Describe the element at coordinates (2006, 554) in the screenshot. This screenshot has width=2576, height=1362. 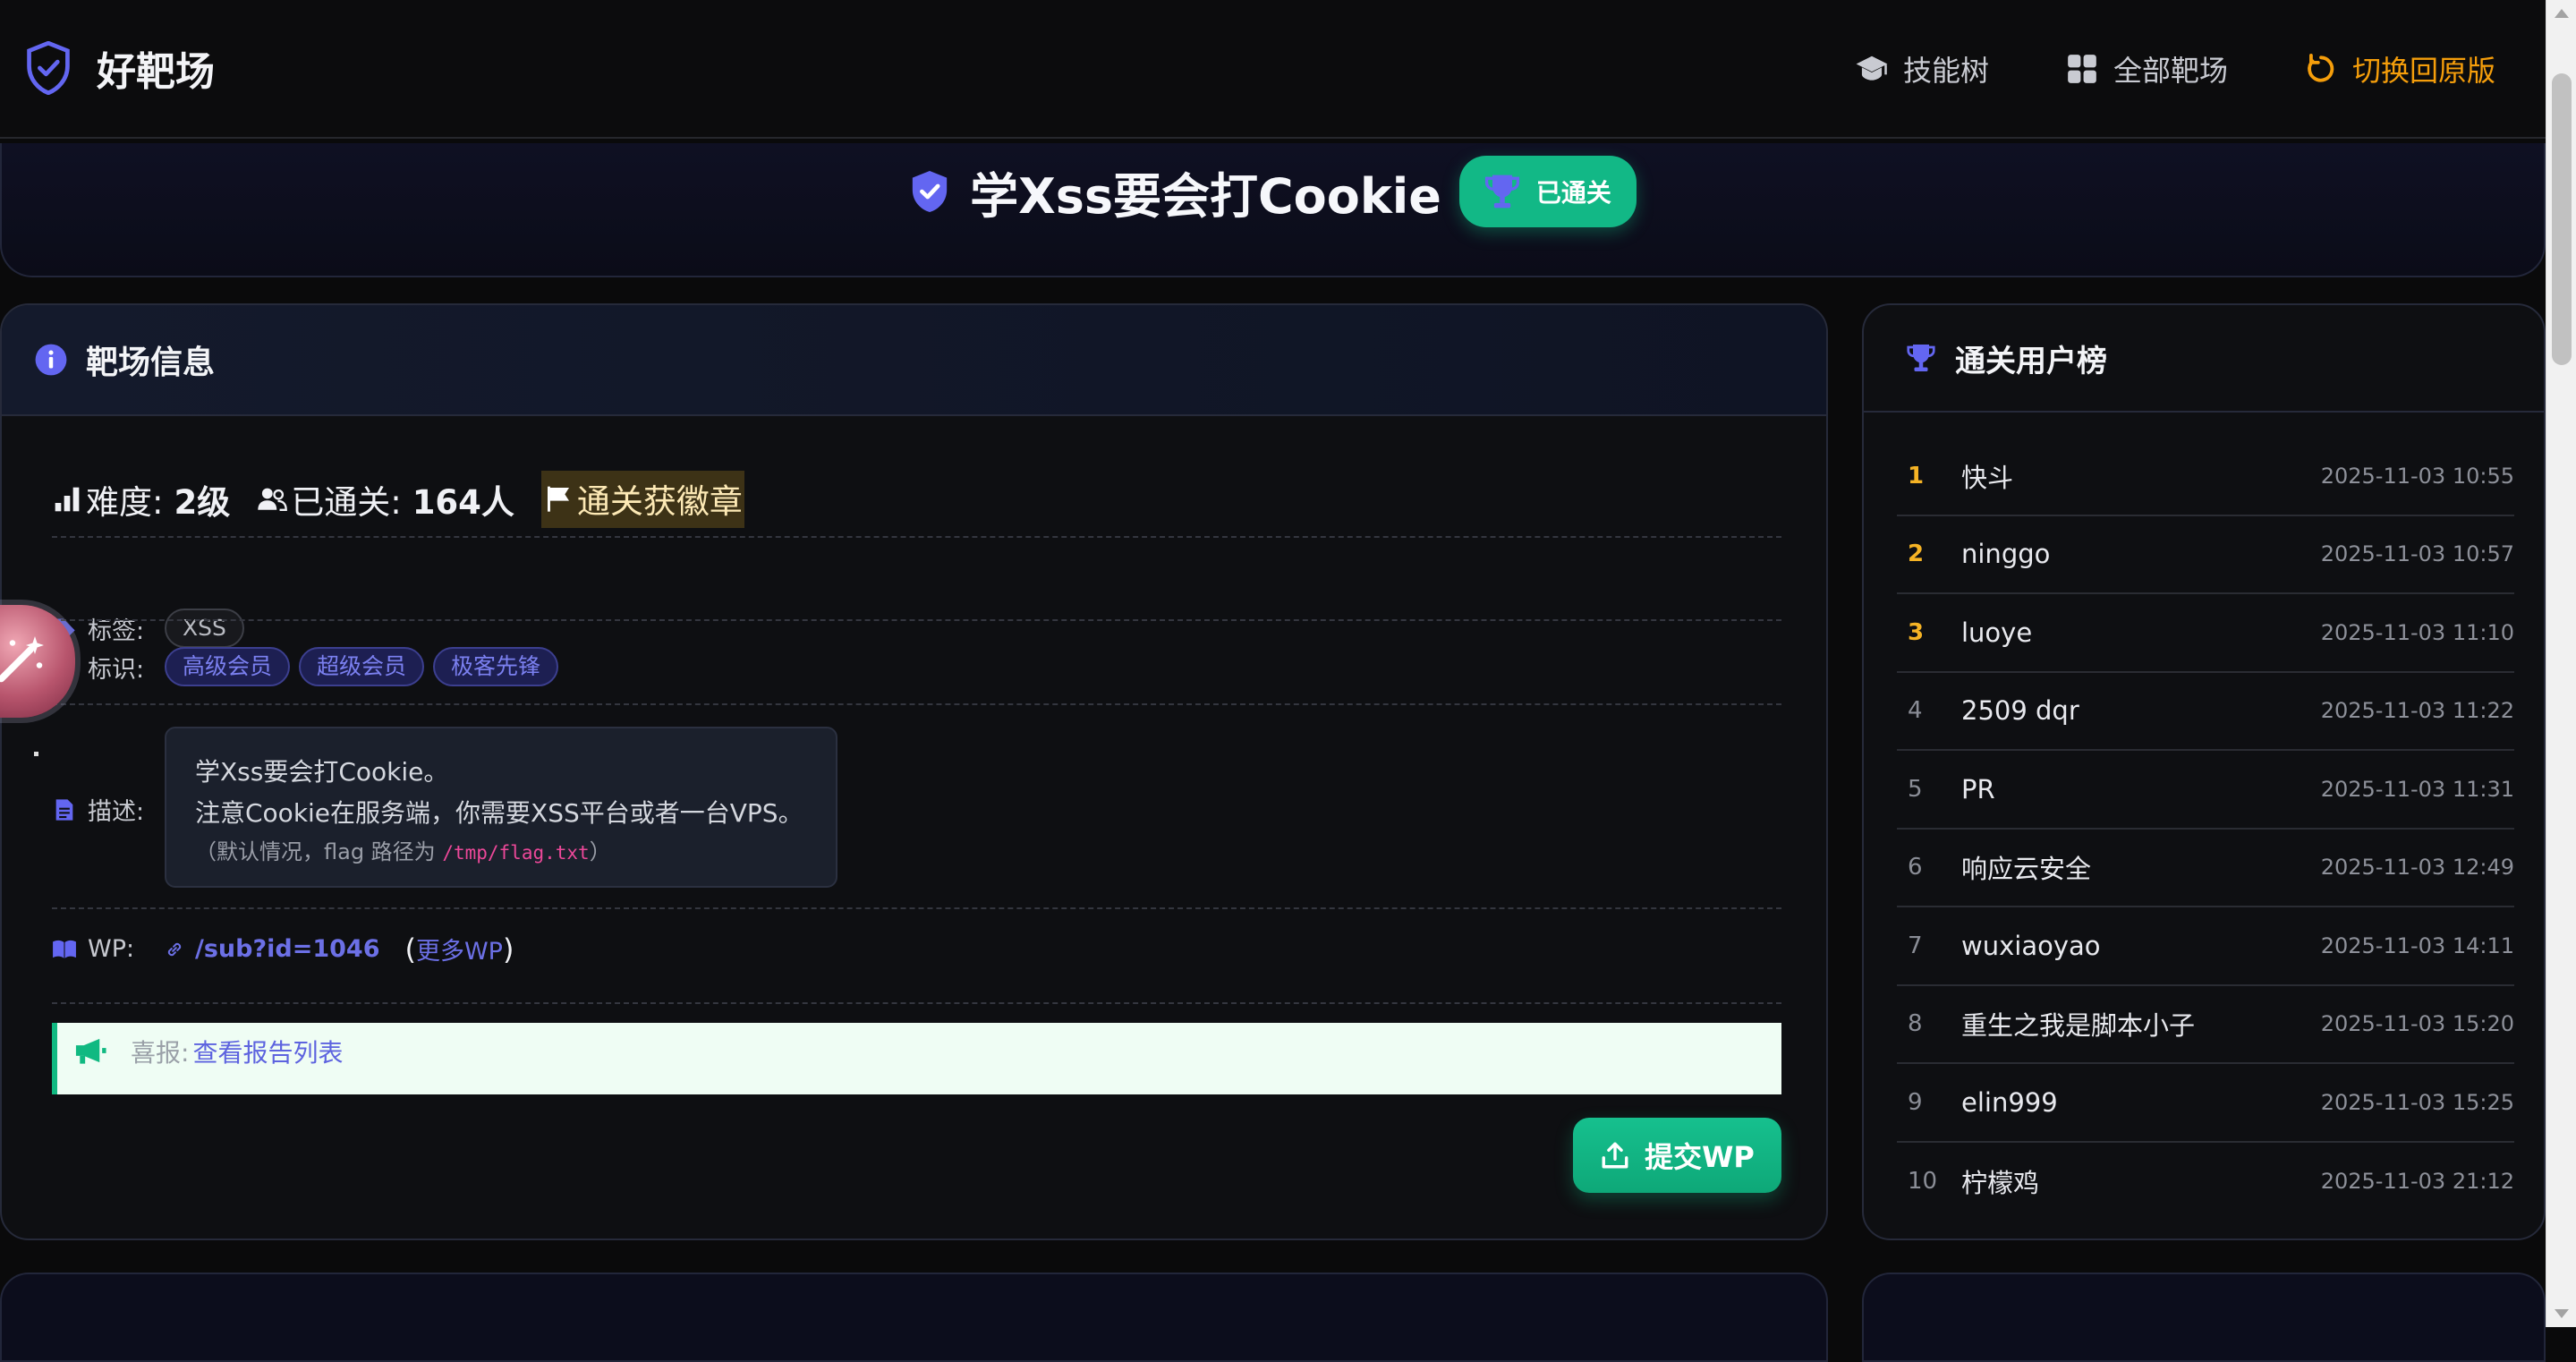
I see `user-name: ninggo` at that location.